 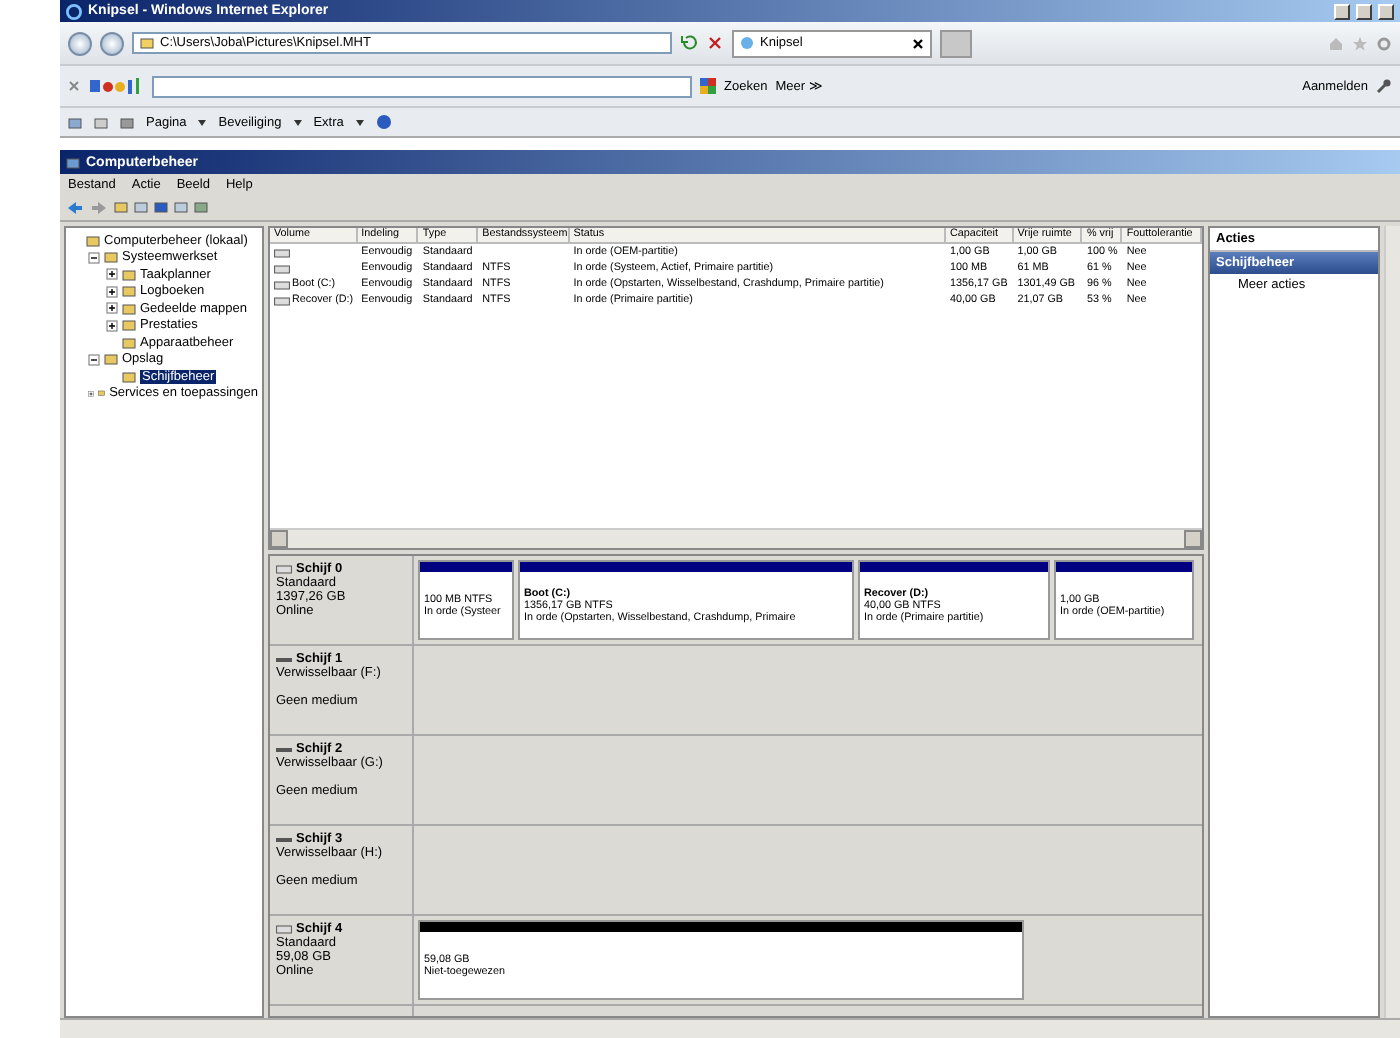 I want to click on scroll-left-button, so click(x=279, y=539).